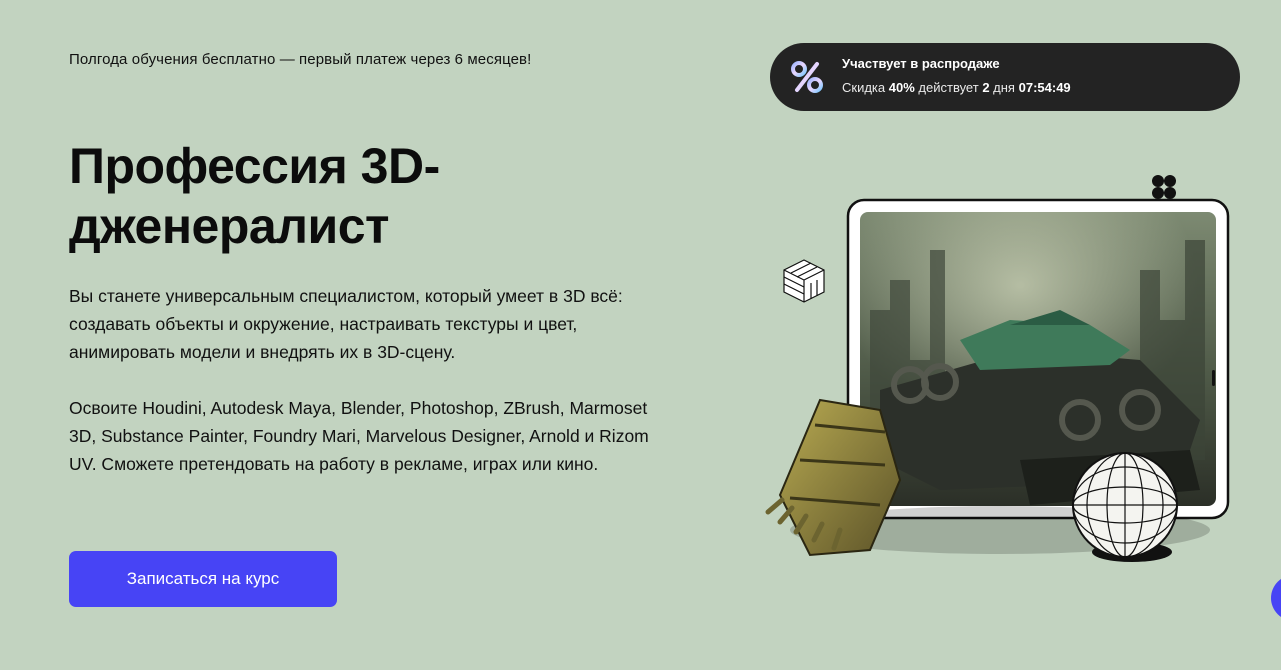 Image resolution: width=1281 pixels, height=670 pixels. Describe the element at coordinates (921, 63) in the screenshot. I see `sale-title: Участвует в распродаже` at that location.